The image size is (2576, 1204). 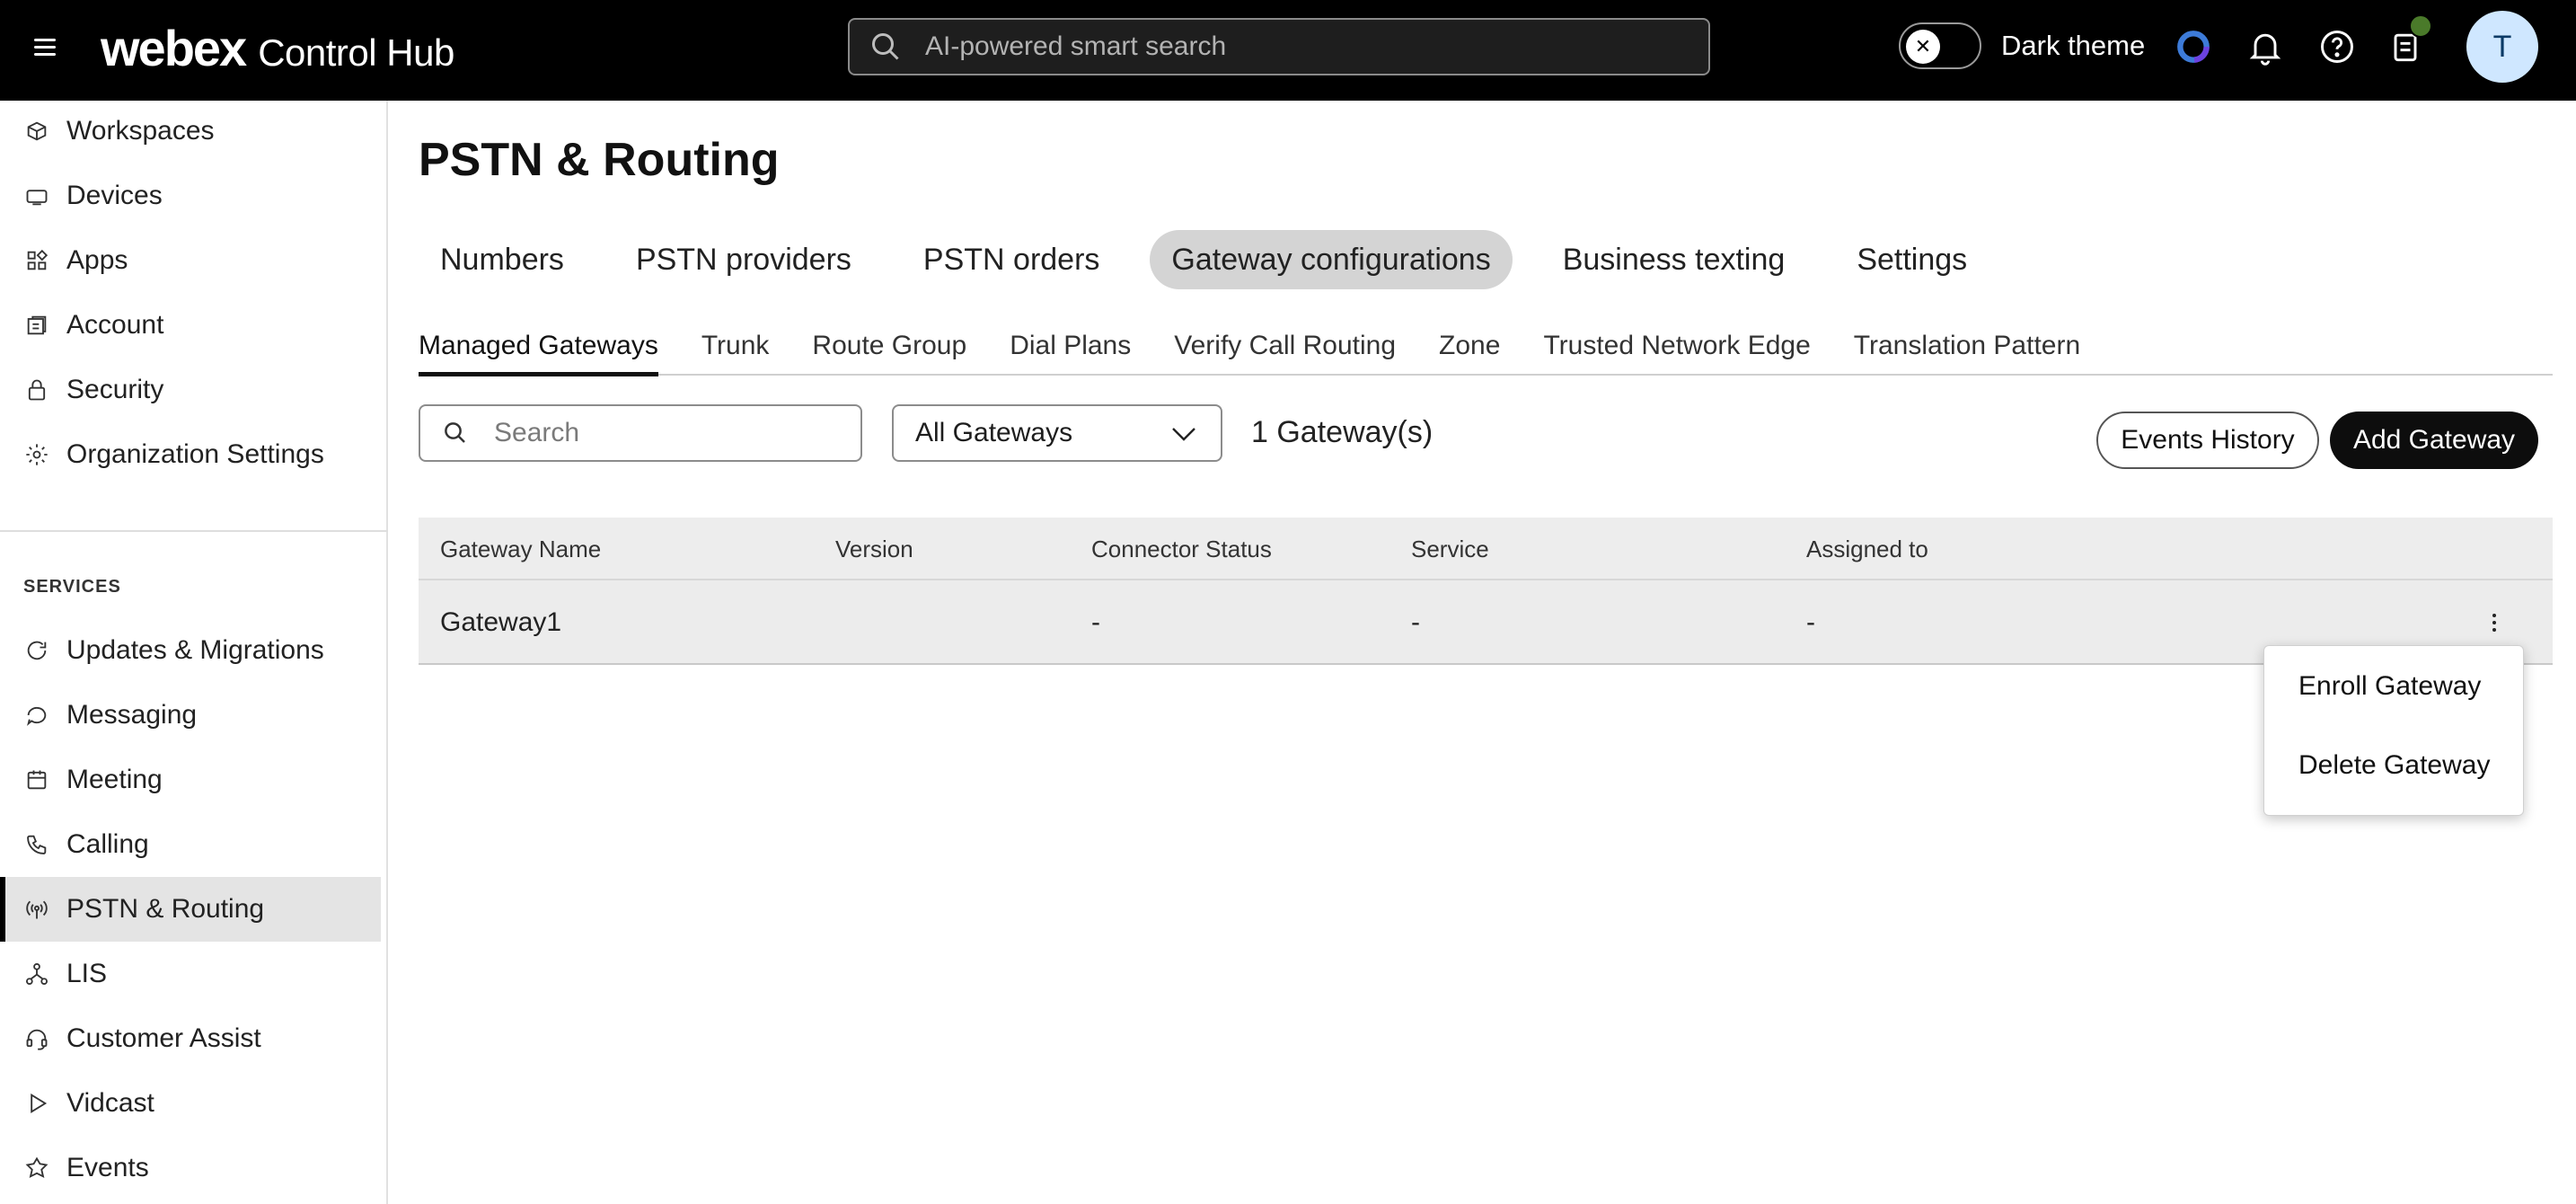 I want to click on help-icon, so click(x=2337, y=46).